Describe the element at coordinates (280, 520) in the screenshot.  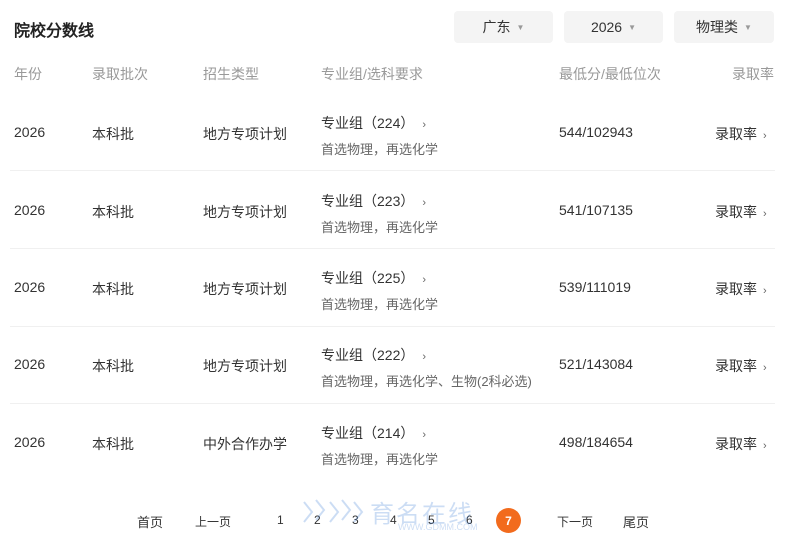
I see `page-button-1: 1` at that location.